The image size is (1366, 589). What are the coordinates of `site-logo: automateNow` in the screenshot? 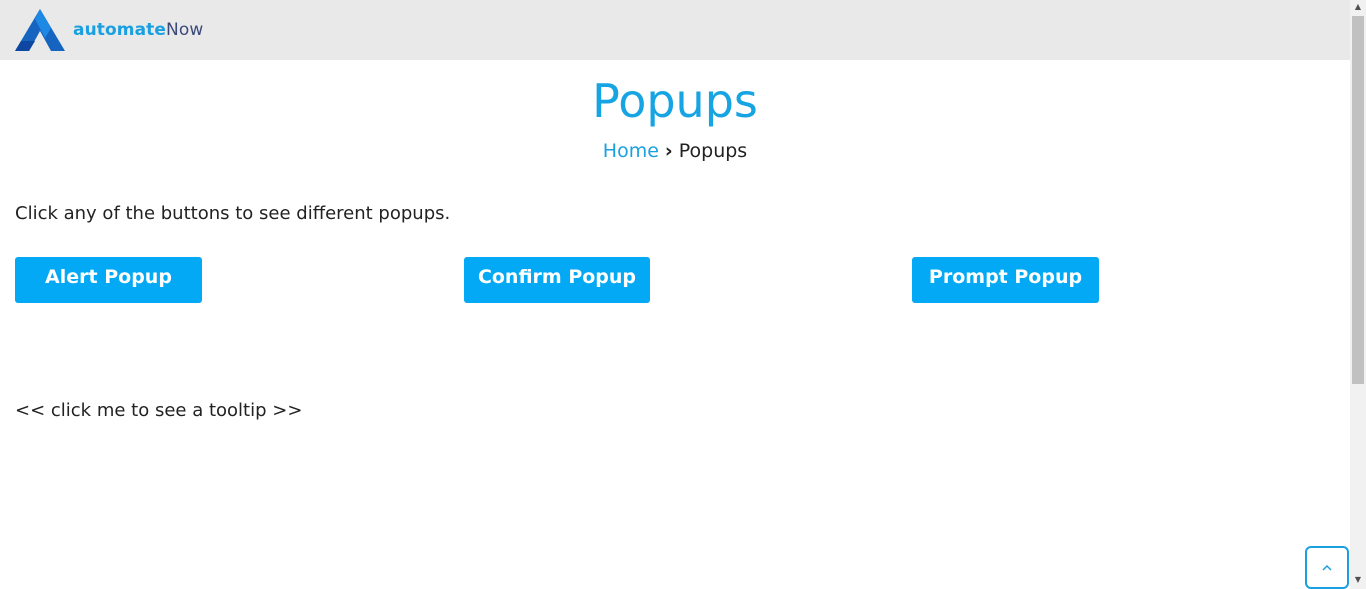 It's located at (109, 30).